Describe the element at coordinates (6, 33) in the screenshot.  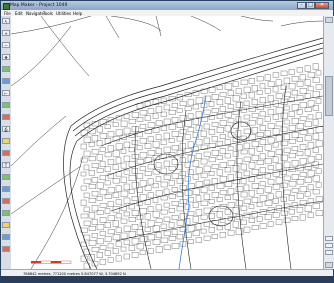
I see `zoom-in-button: +` at that location.